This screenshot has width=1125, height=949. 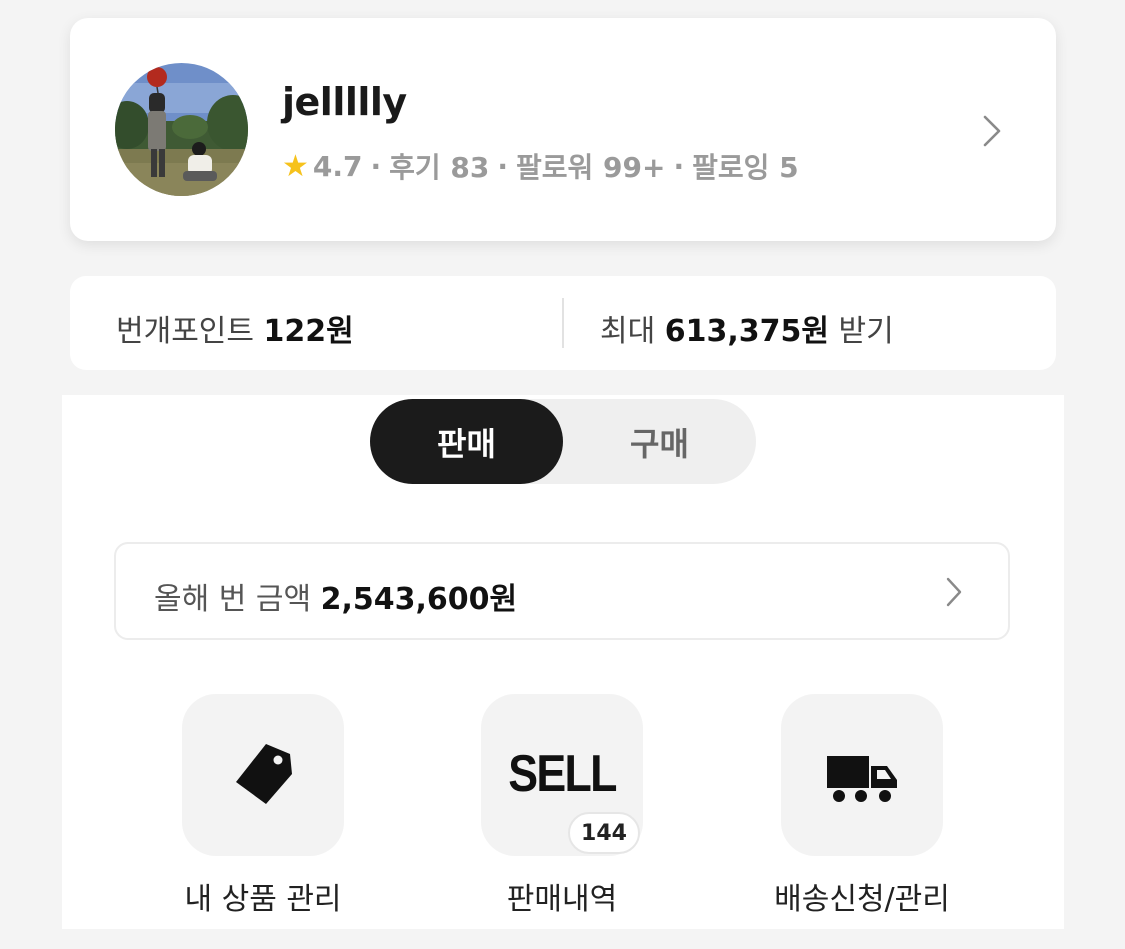 What do you see at coordinates (419, 599) in the screenshot?
I see `earnings-value: 2,543,600원` at bounding box center [419, 599].